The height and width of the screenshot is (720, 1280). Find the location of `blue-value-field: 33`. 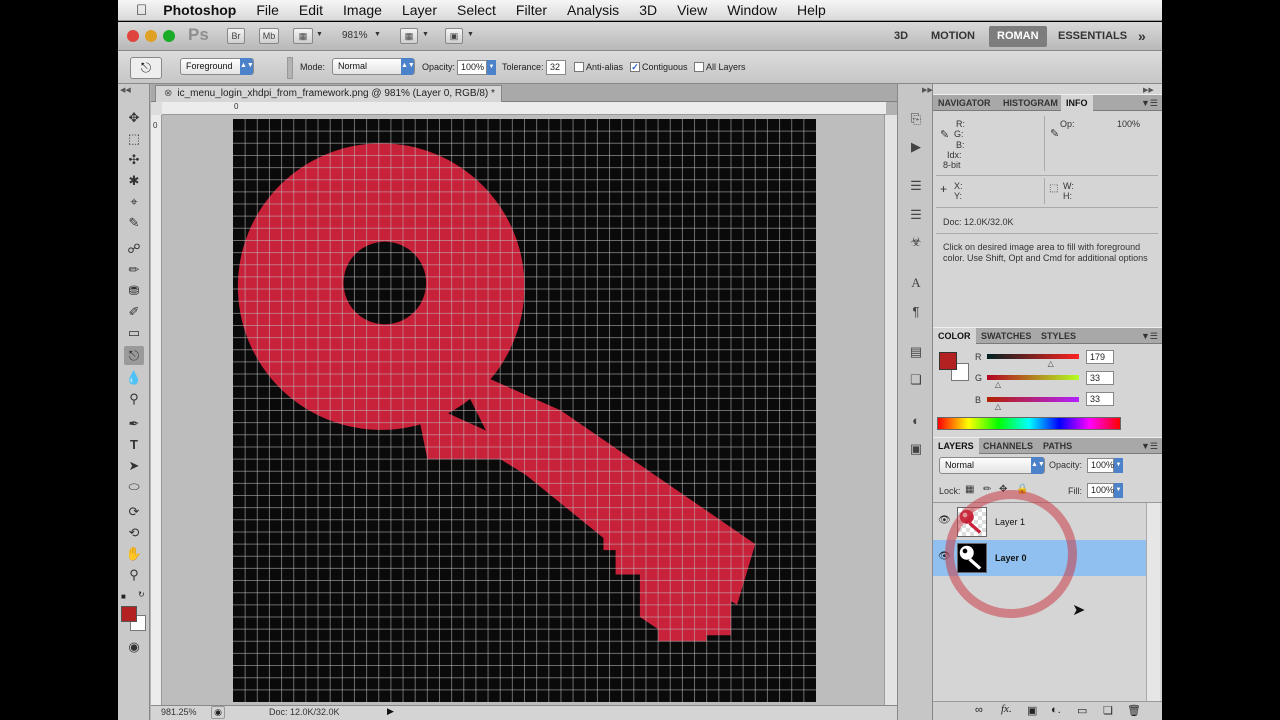

blue-value-field: 33 is located at coordinates (1100, 399).